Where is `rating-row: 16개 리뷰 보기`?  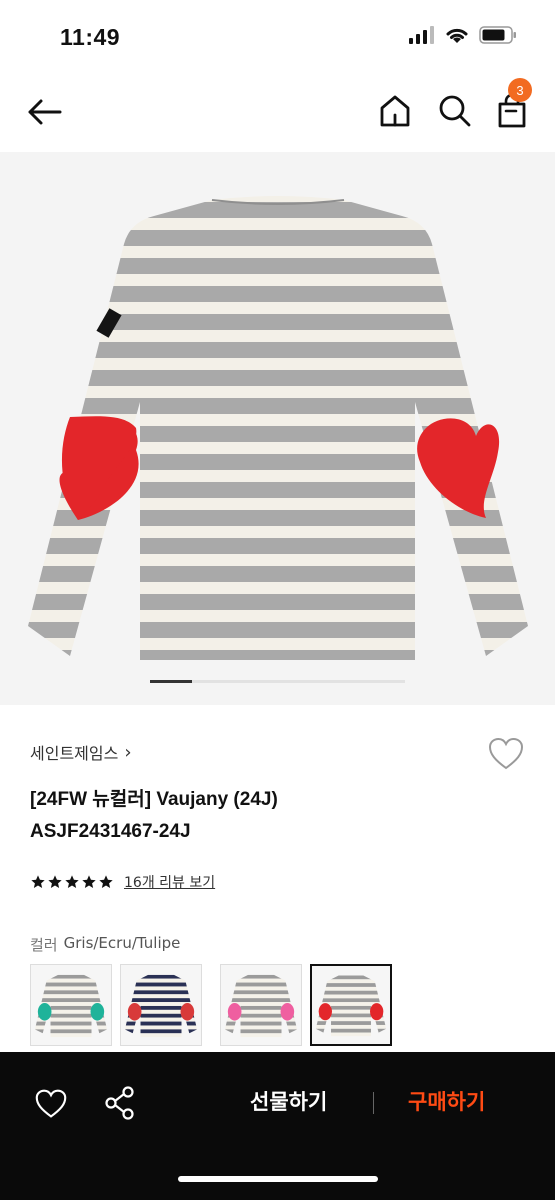 rating-row: 16개 리뷰 보기 is located at coordinates (122, 882).